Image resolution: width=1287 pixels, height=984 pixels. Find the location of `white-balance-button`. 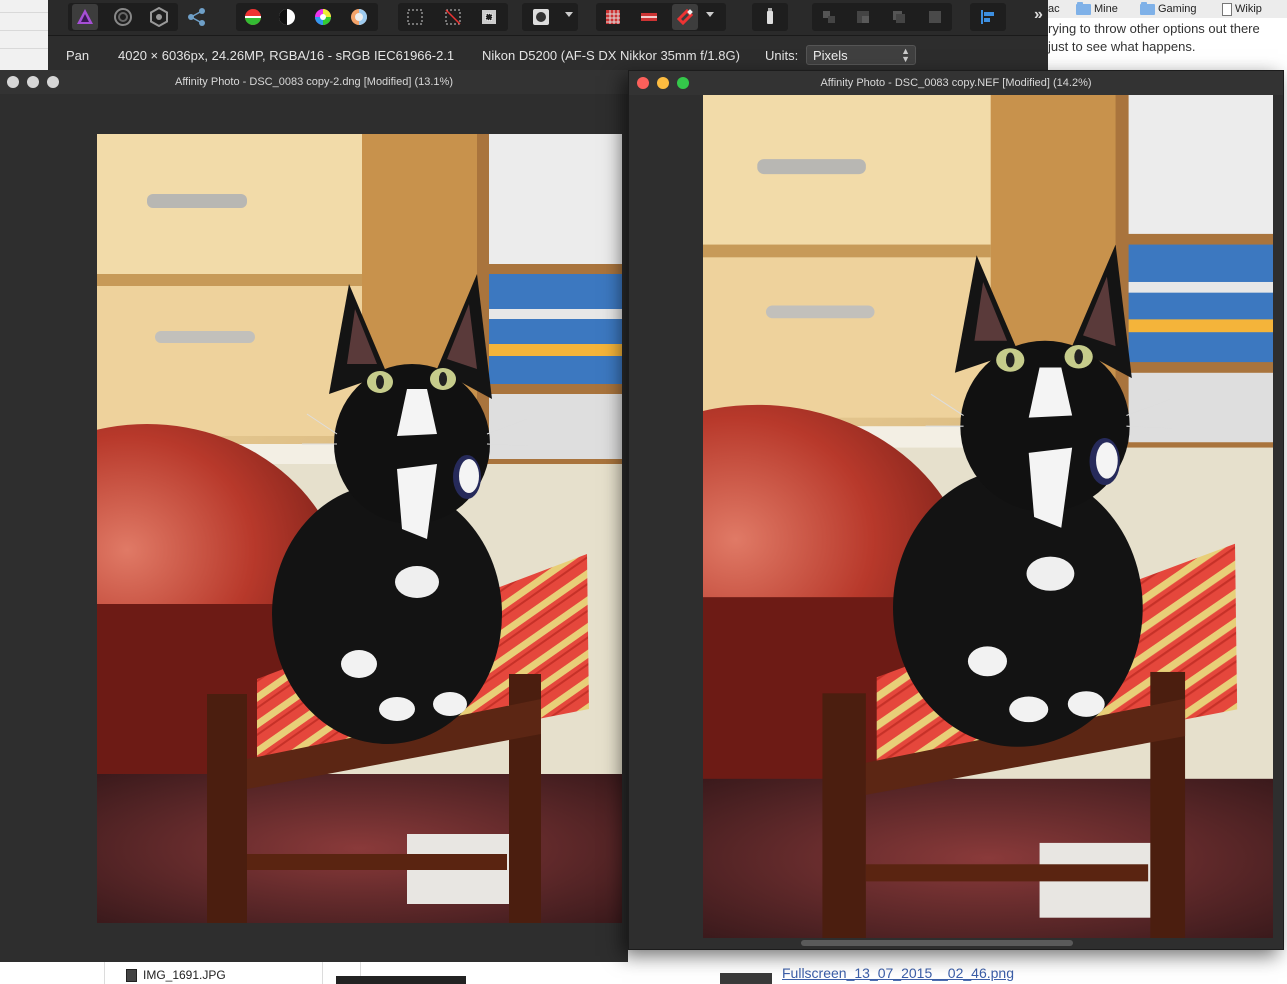

white-balance-button is located at coordinates (359, 17).